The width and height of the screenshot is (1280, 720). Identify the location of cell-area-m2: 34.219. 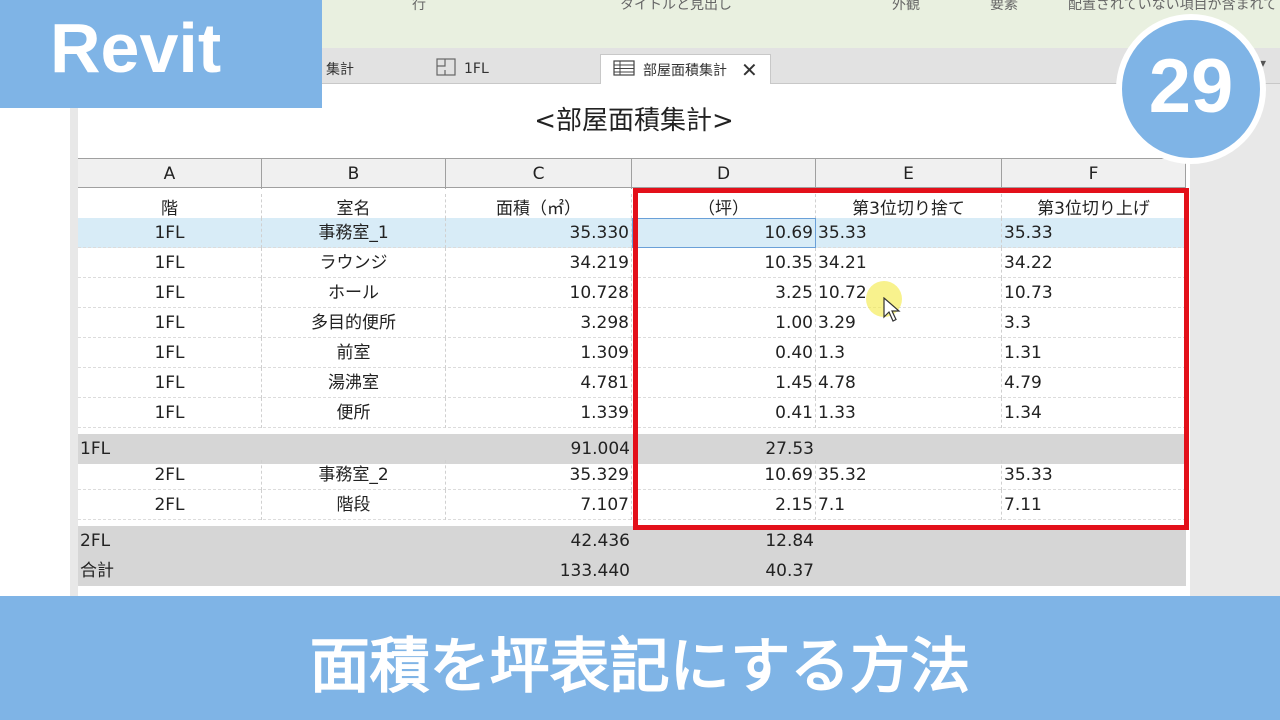
(539, 263).